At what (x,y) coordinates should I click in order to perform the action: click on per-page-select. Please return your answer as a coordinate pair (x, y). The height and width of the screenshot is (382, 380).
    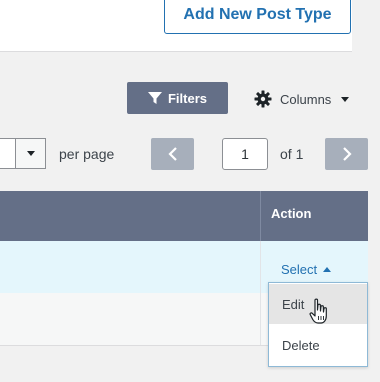
    Looking at the image, I should click on (23, 153).